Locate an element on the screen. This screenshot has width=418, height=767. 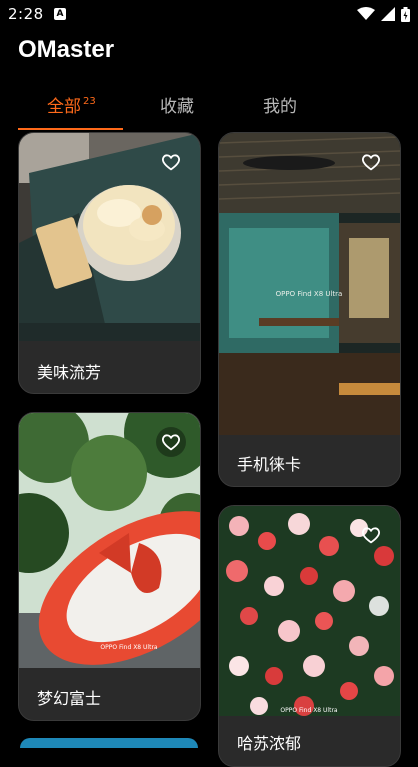
signal-icon is located at coordinates (388, 14).